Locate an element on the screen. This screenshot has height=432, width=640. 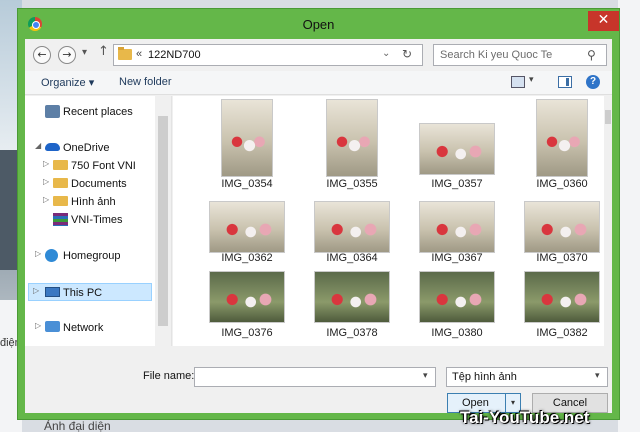
file-name: IMG_0355 is located at coordinates (352, 184).